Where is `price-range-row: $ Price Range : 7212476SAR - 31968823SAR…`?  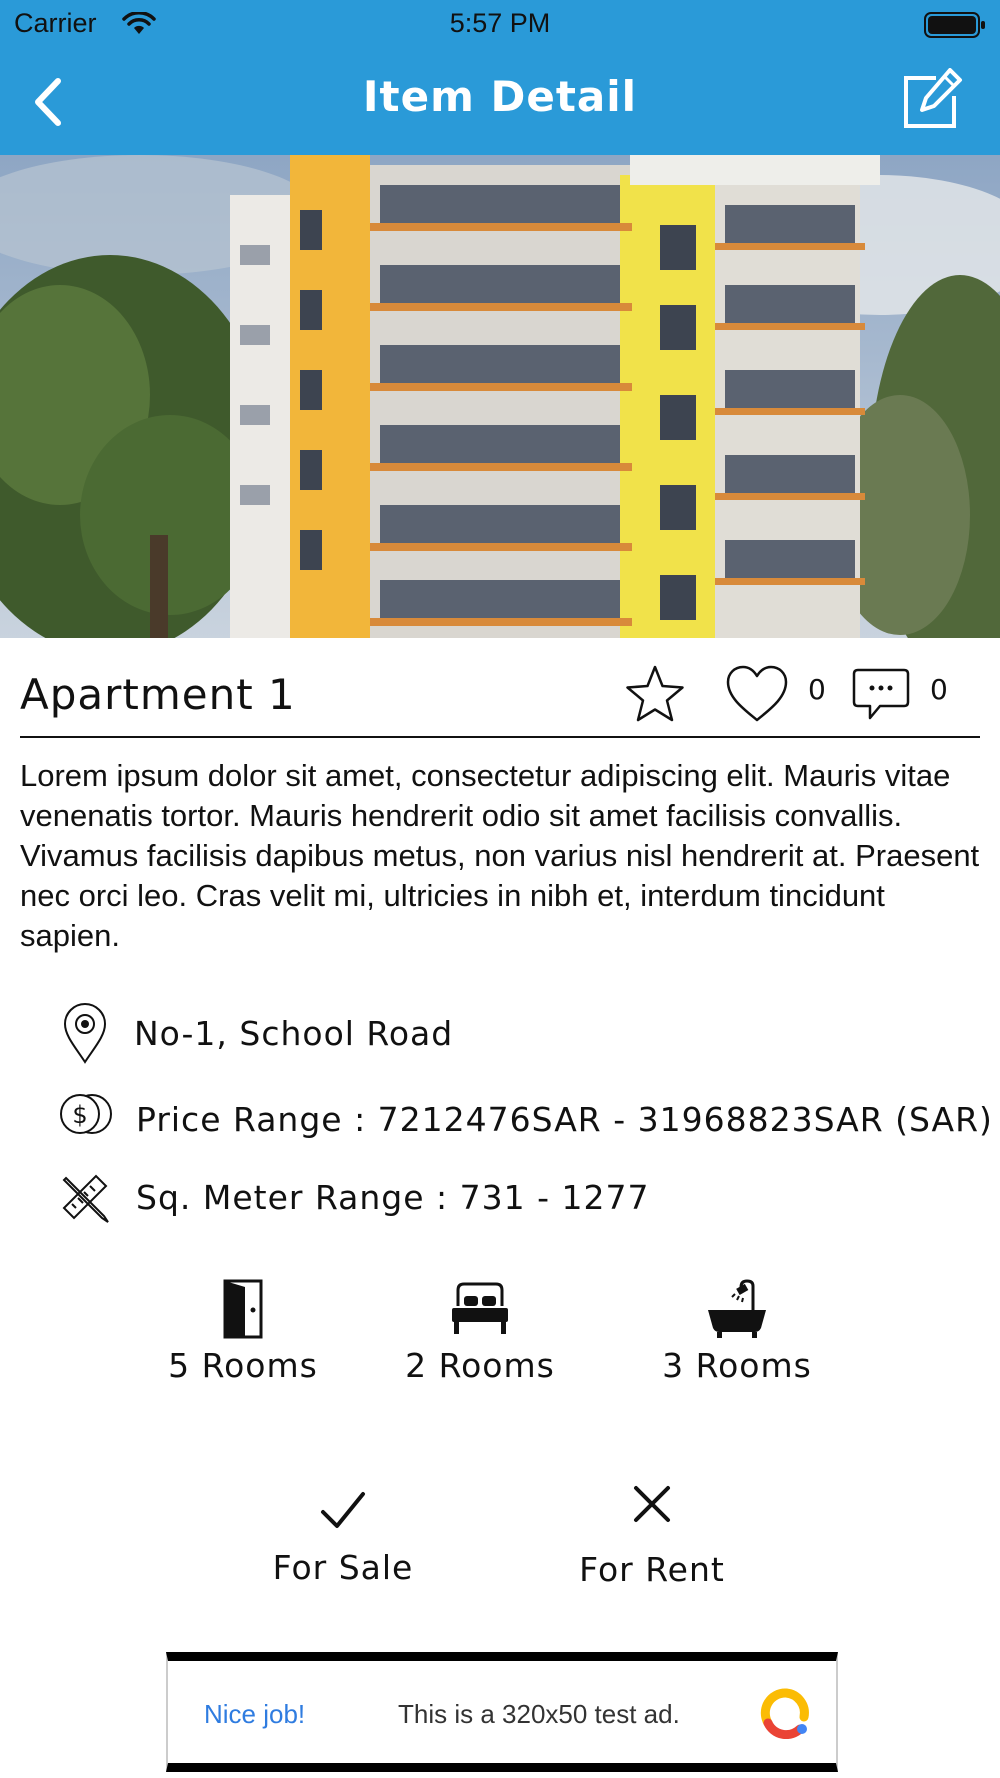 price-range-row: $ Price Range : 7212476SAR - 31968823SAR… is located at coordinates (525, 1124).